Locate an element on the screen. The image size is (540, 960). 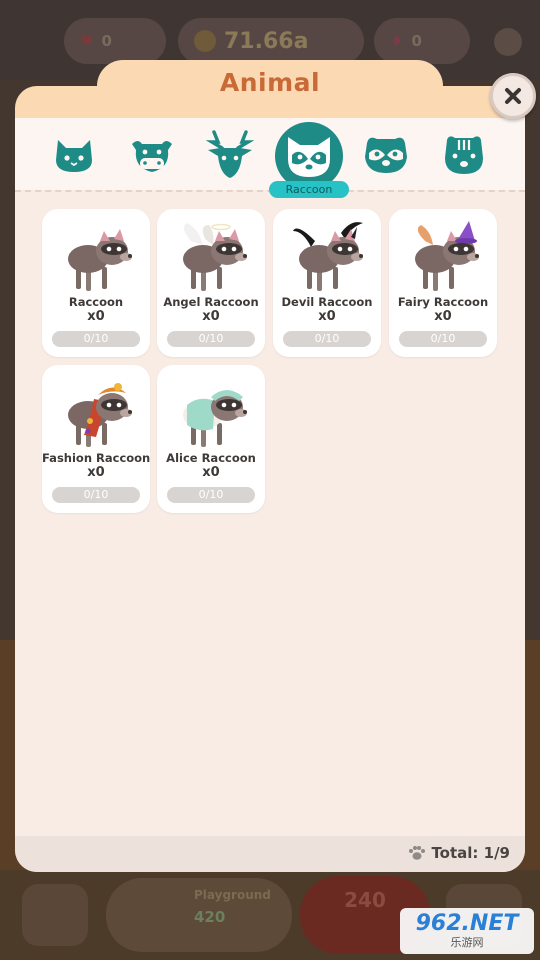
animal-name: Angel Raccoon is located at coordinates (211, 302).